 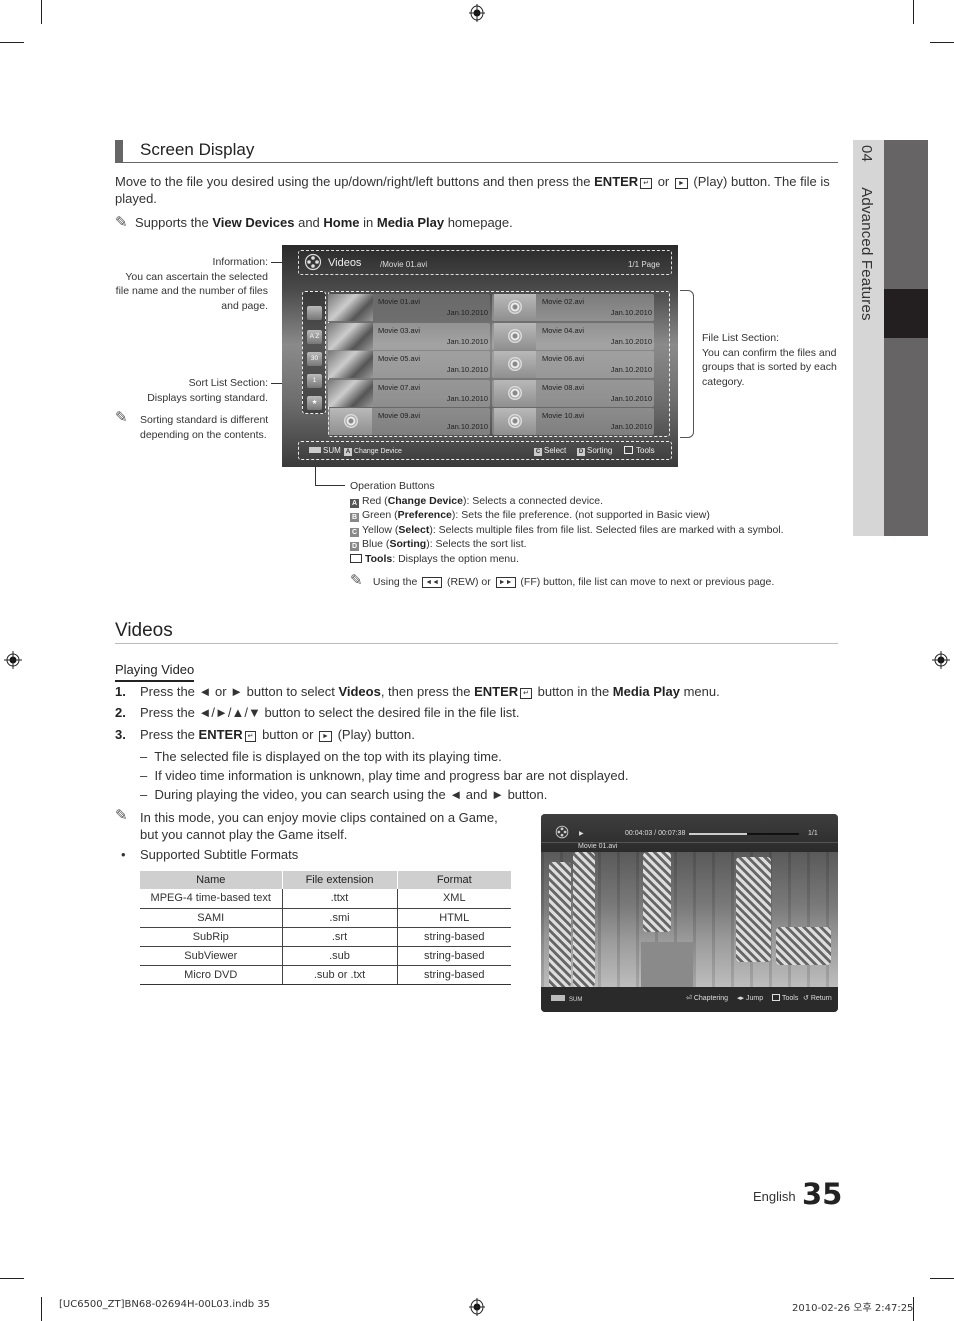 What do you see at coordinates (454, 899) in the screenshot?
I see `table-cell: XML` at bounding box center [454, 899].